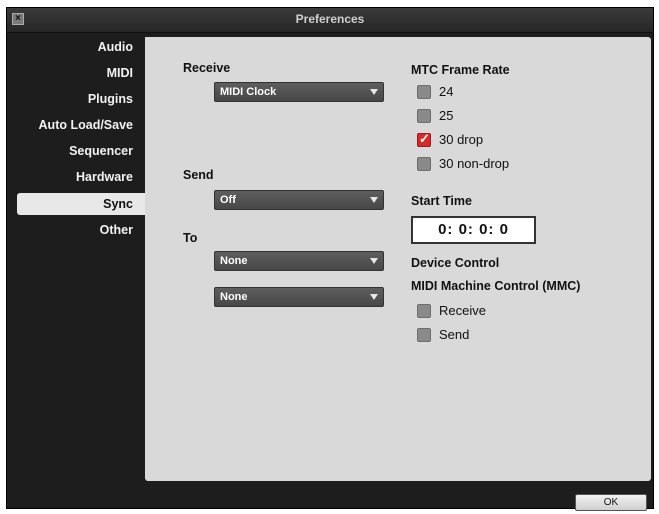 The image size is (659, 514). What do you see at coordinates (248, 92) in the screenshot?
I see `receive-dropdown-value: MIDI Clock` at bounding box center [248, 92].